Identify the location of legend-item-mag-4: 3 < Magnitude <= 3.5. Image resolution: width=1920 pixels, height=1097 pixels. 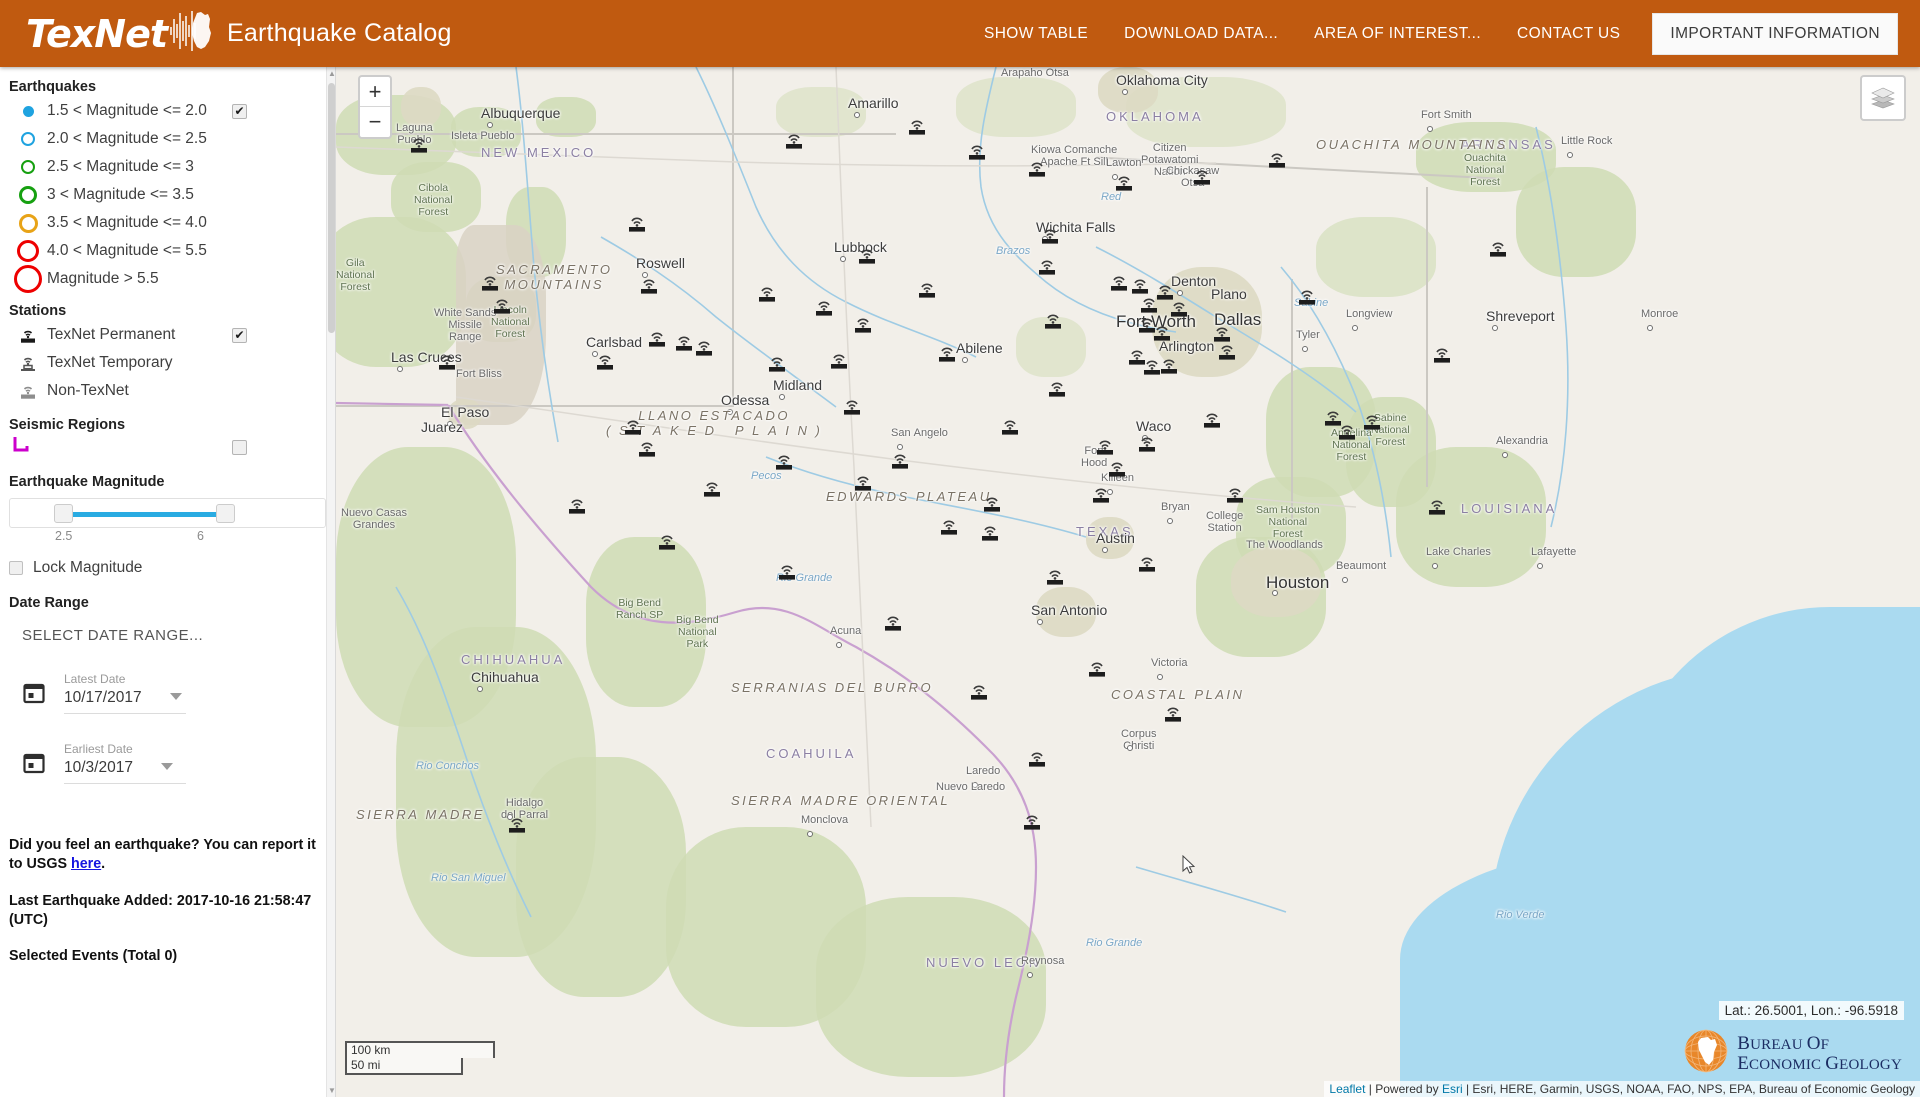
(167, 195).